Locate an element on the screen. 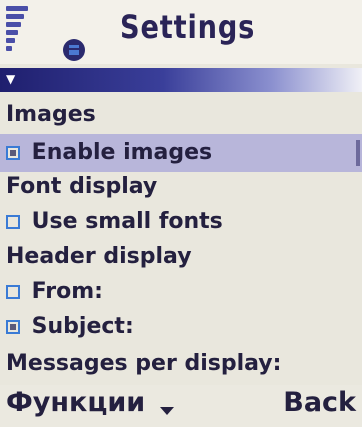  messages-per-display-setting: Messages per display: is located at coordinates (181, 364).